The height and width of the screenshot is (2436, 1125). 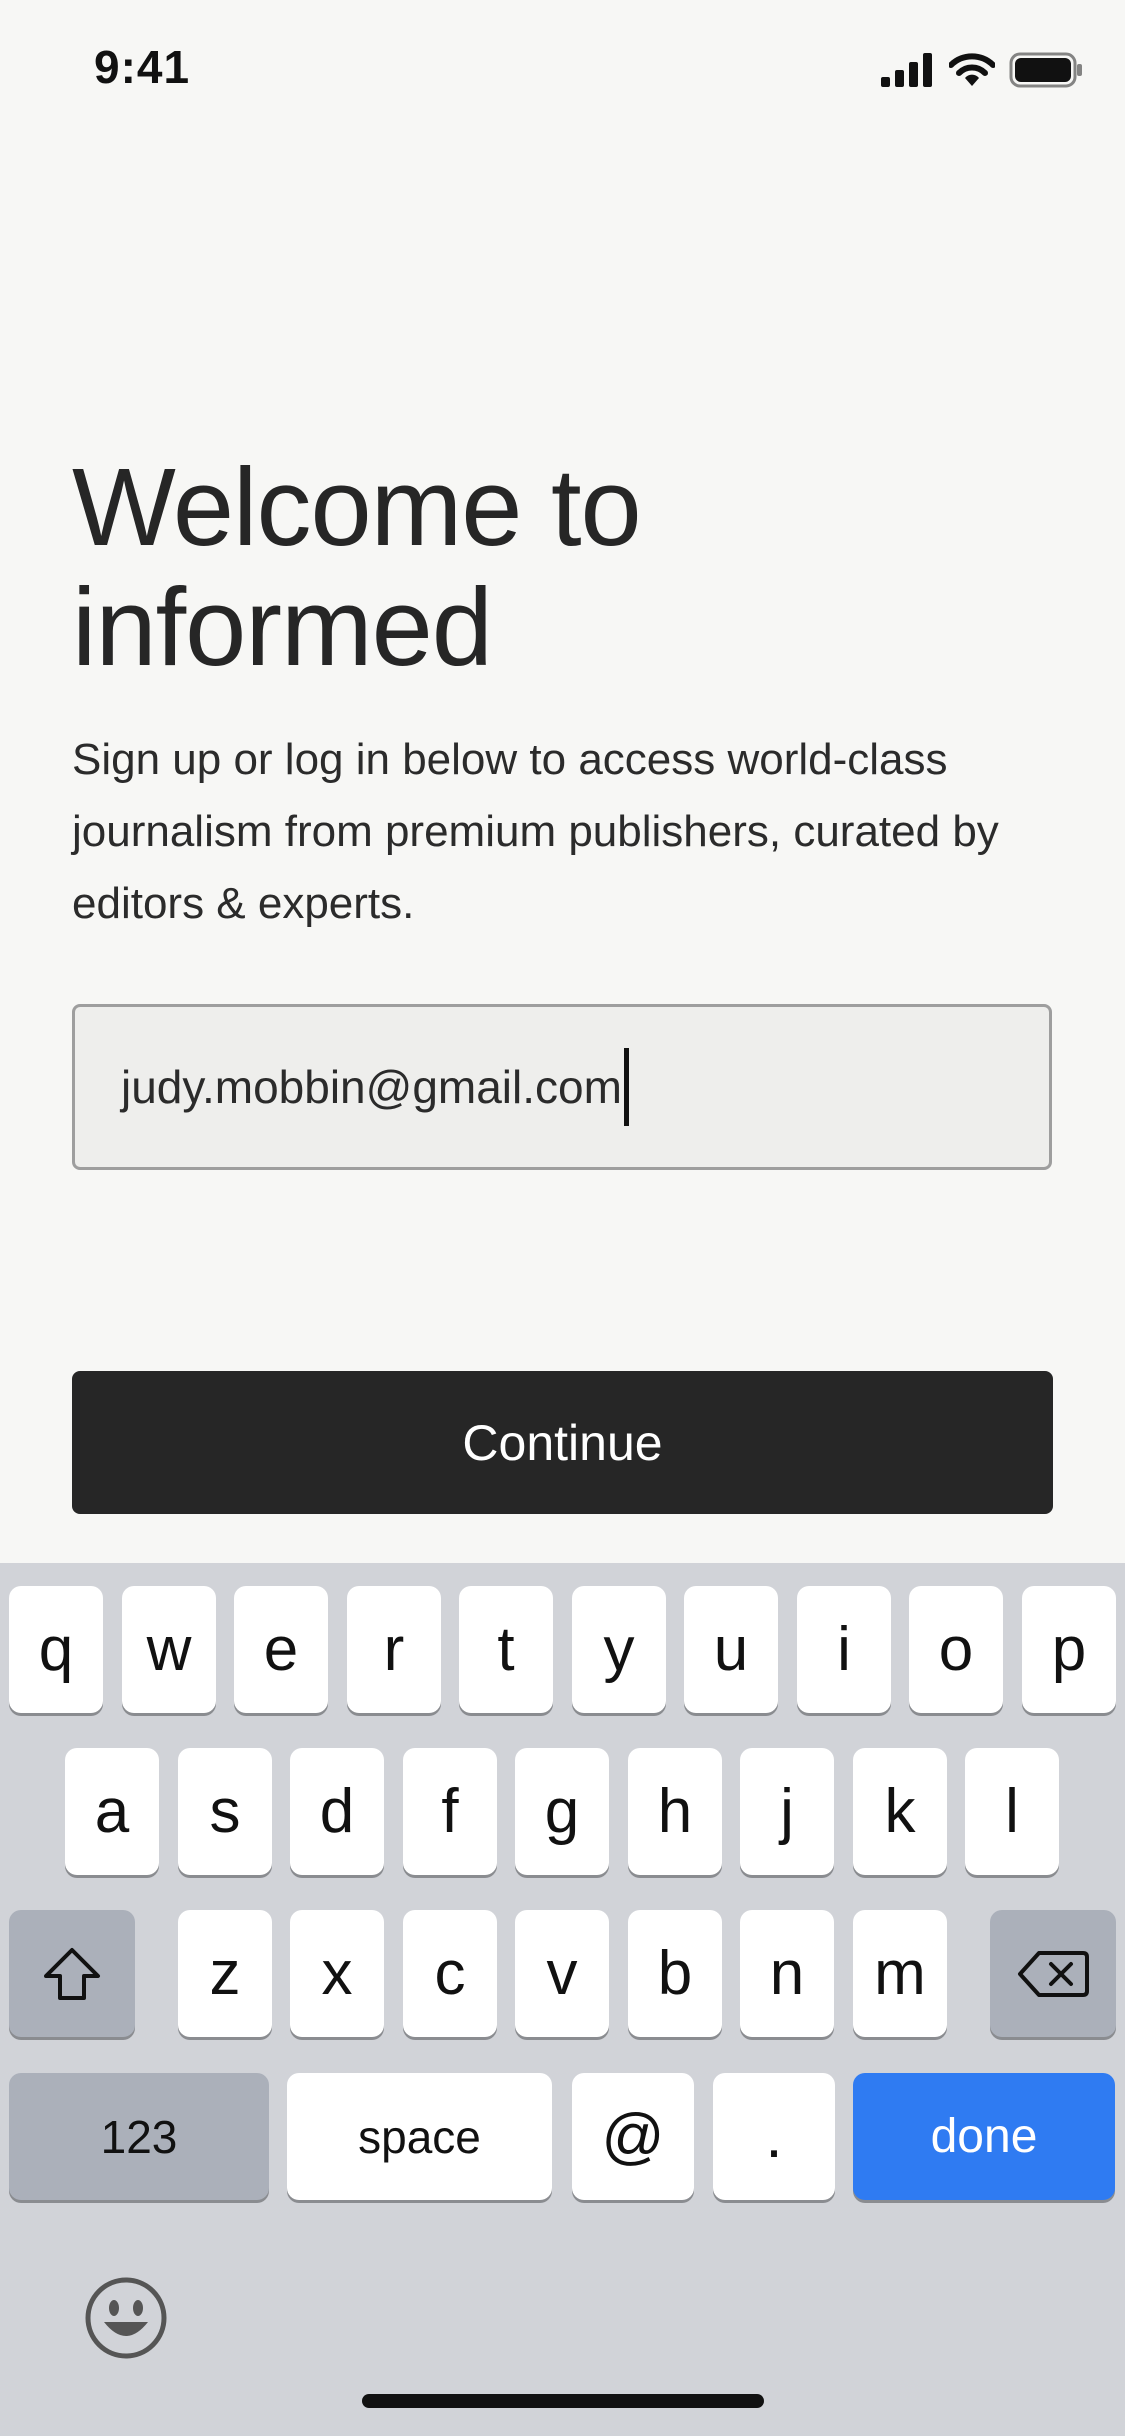 What do you see at coordinates (394, 1649) in the screenshot?
I see `key-r: r` at bounding box center [394, 1649].